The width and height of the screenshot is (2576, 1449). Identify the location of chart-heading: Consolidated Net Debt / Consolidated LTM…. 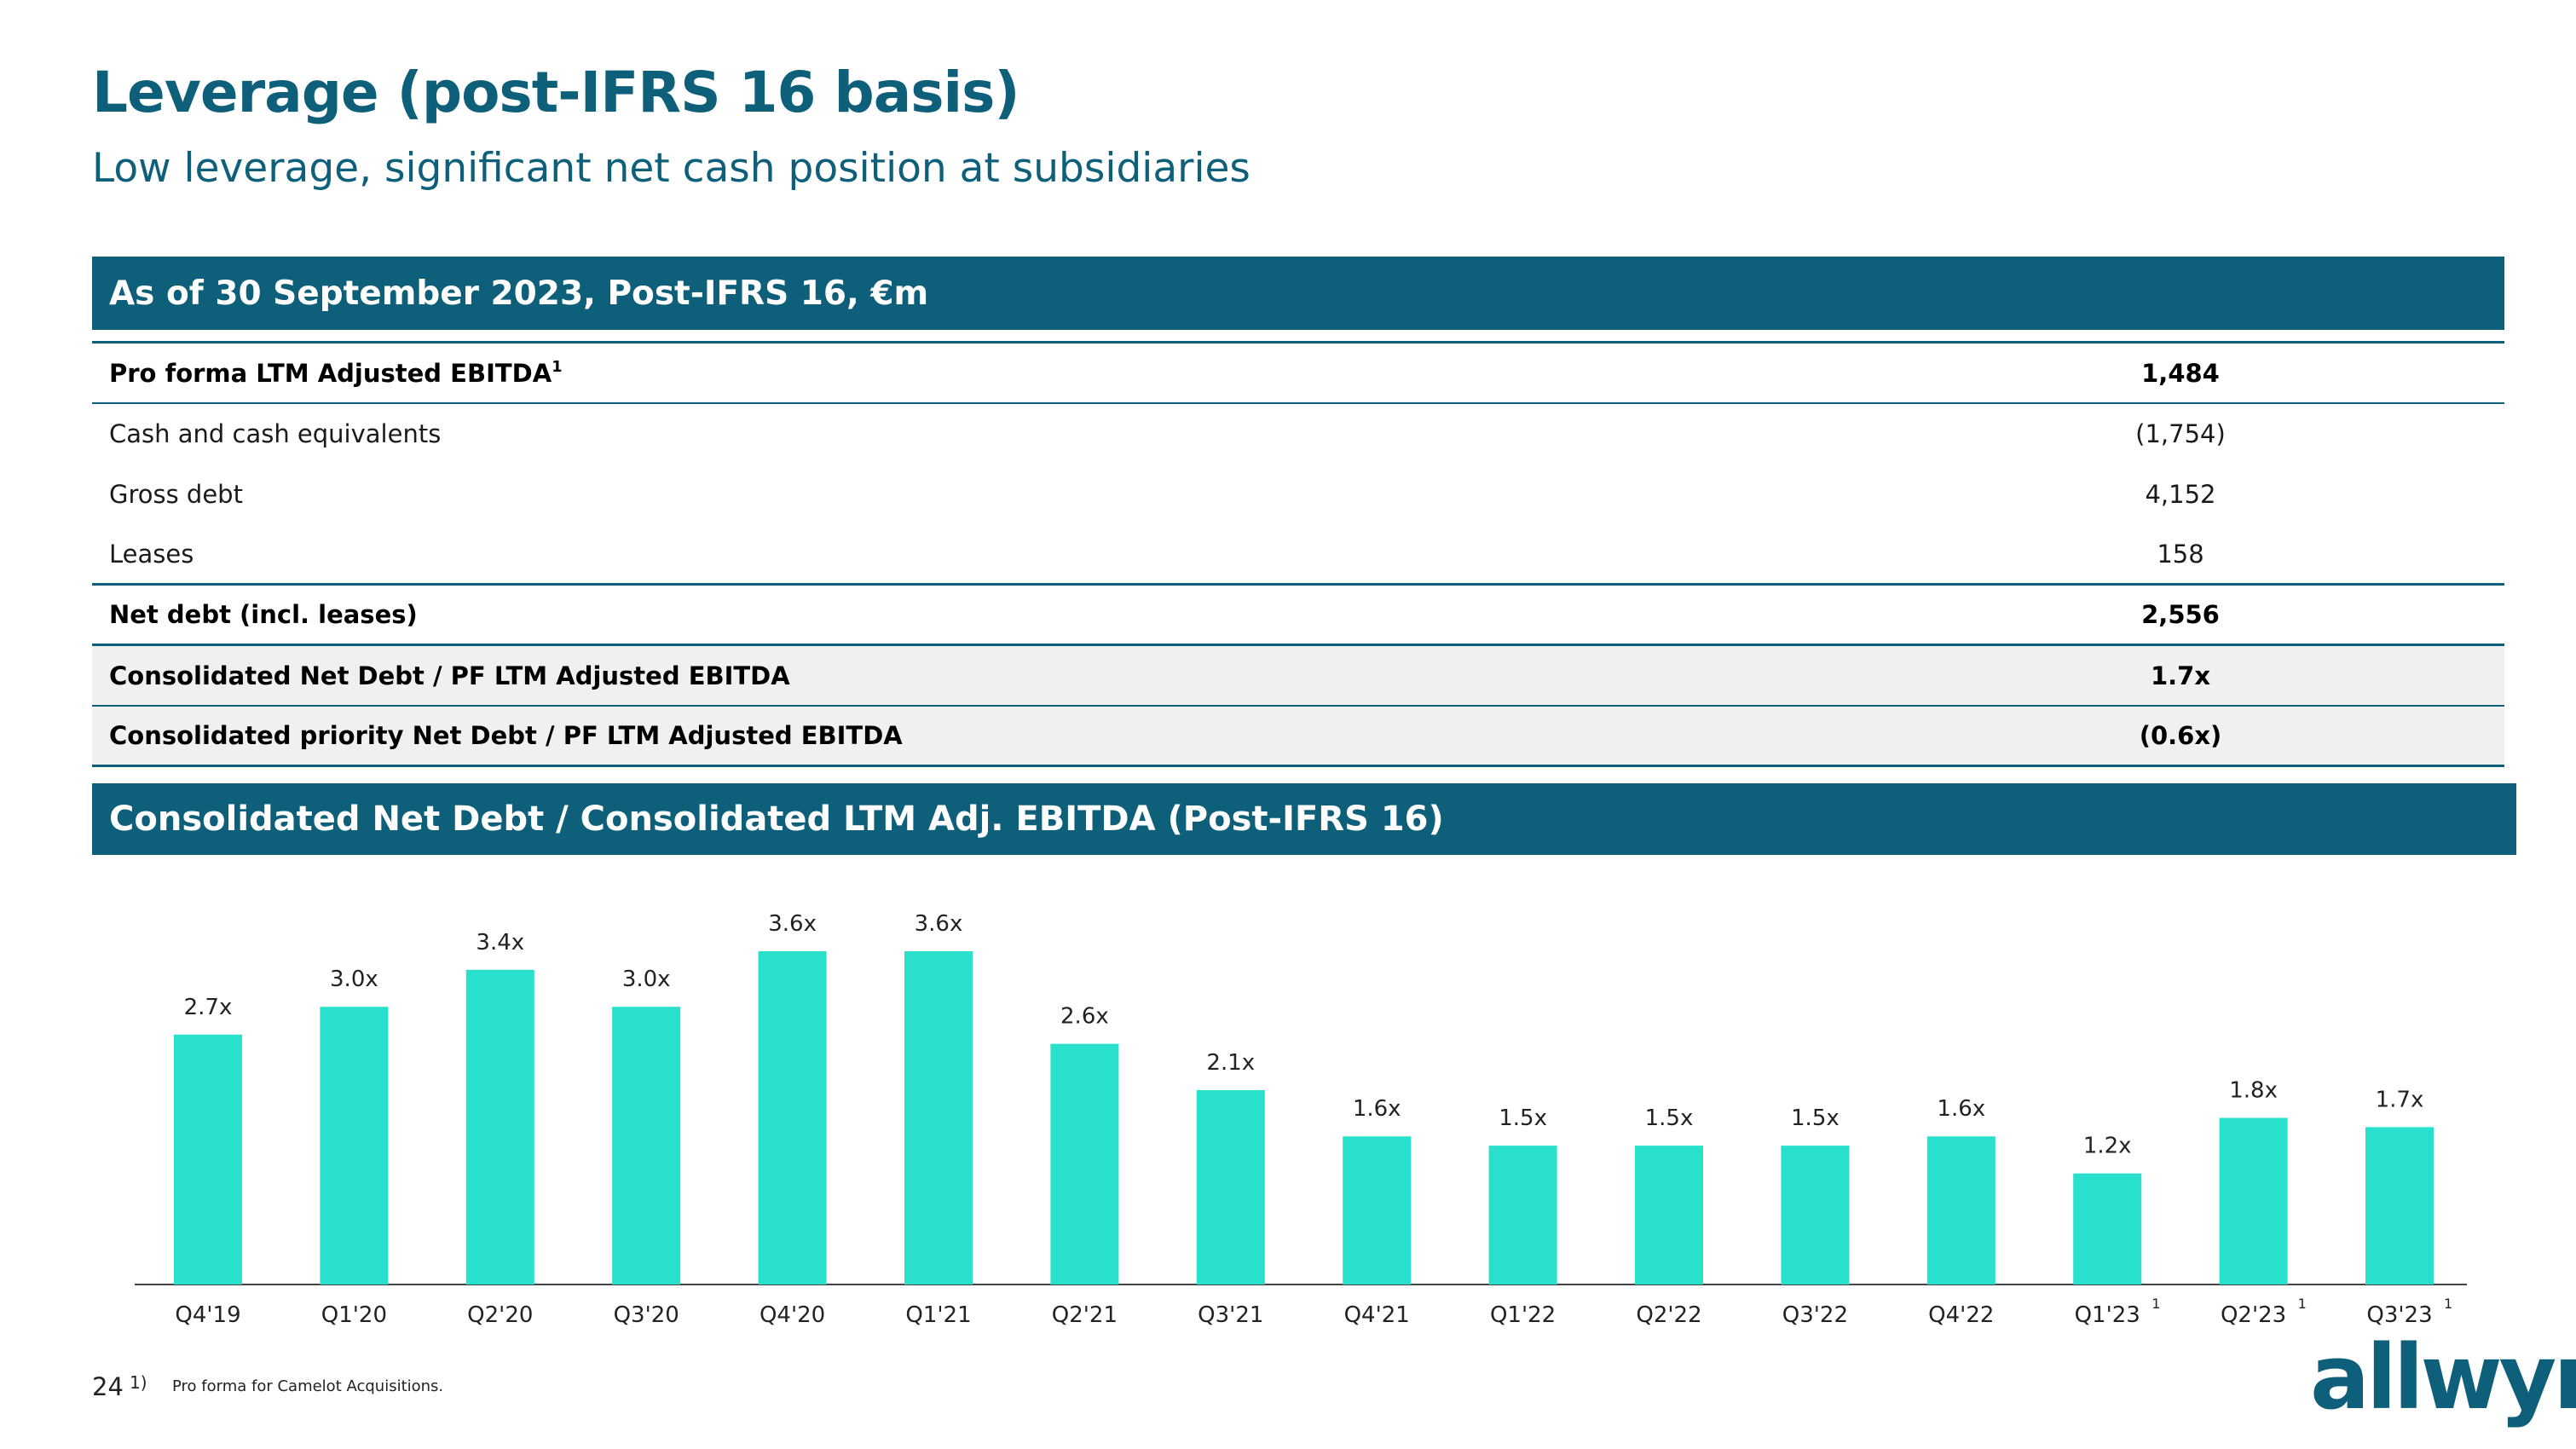
(776, 819).